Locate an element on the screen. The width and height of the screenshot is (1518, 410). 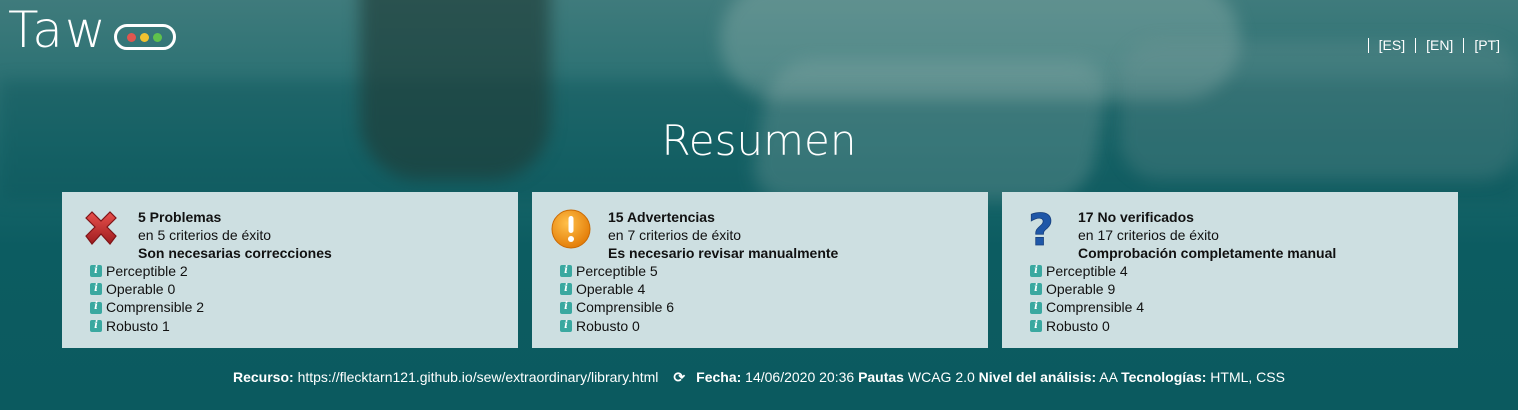
list-item: i Perceptible 5 is located at coordinates (617, 271).